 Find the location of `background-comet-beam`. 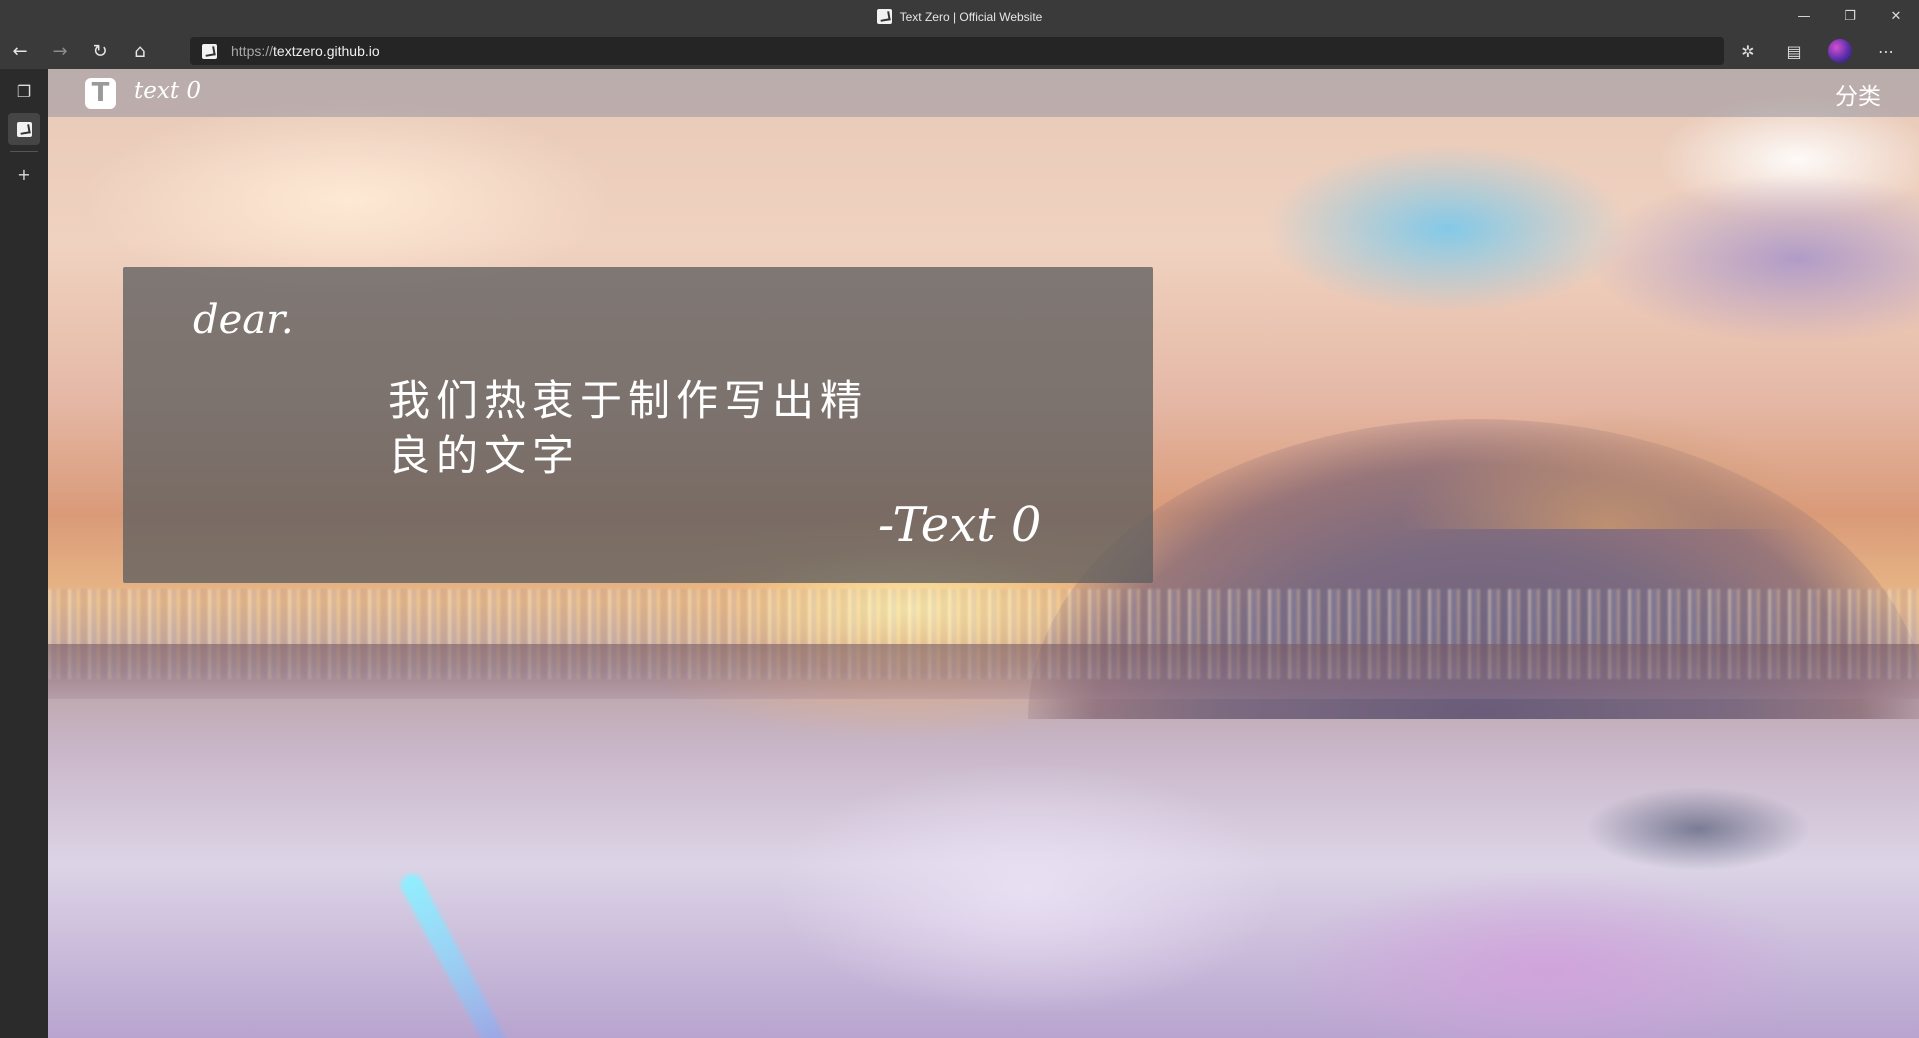

background-comet-beam is located at coordinates (454, 954).